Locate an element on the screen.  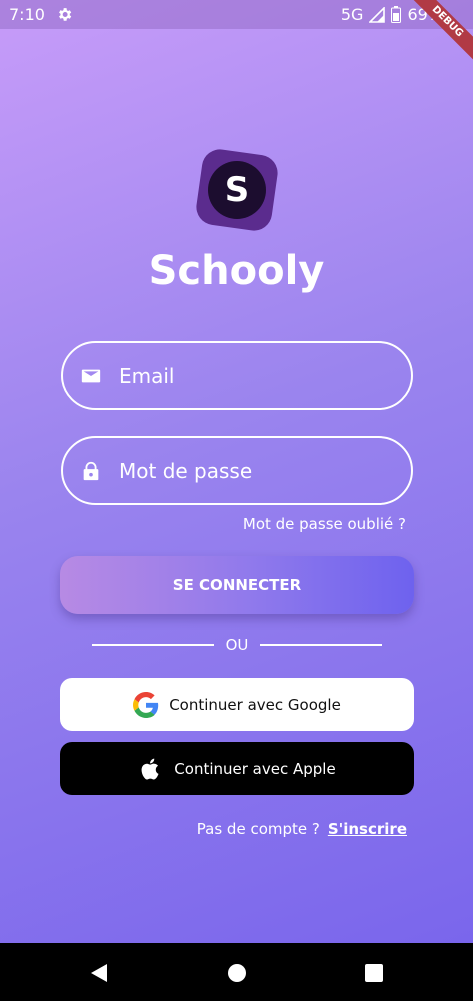
apple-button-label: Continuer avec Apple is located at coordinates (255, 768).